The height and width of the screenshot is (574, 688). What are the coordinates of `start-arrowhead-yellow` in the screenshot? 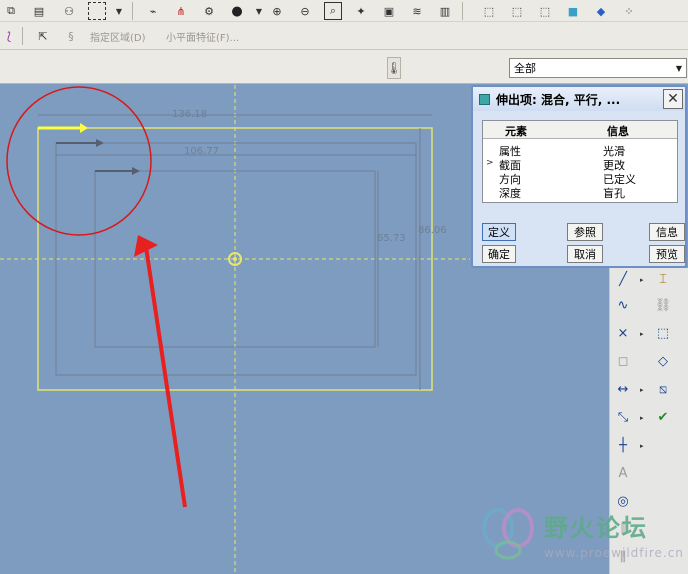 It's located at (84, 128).